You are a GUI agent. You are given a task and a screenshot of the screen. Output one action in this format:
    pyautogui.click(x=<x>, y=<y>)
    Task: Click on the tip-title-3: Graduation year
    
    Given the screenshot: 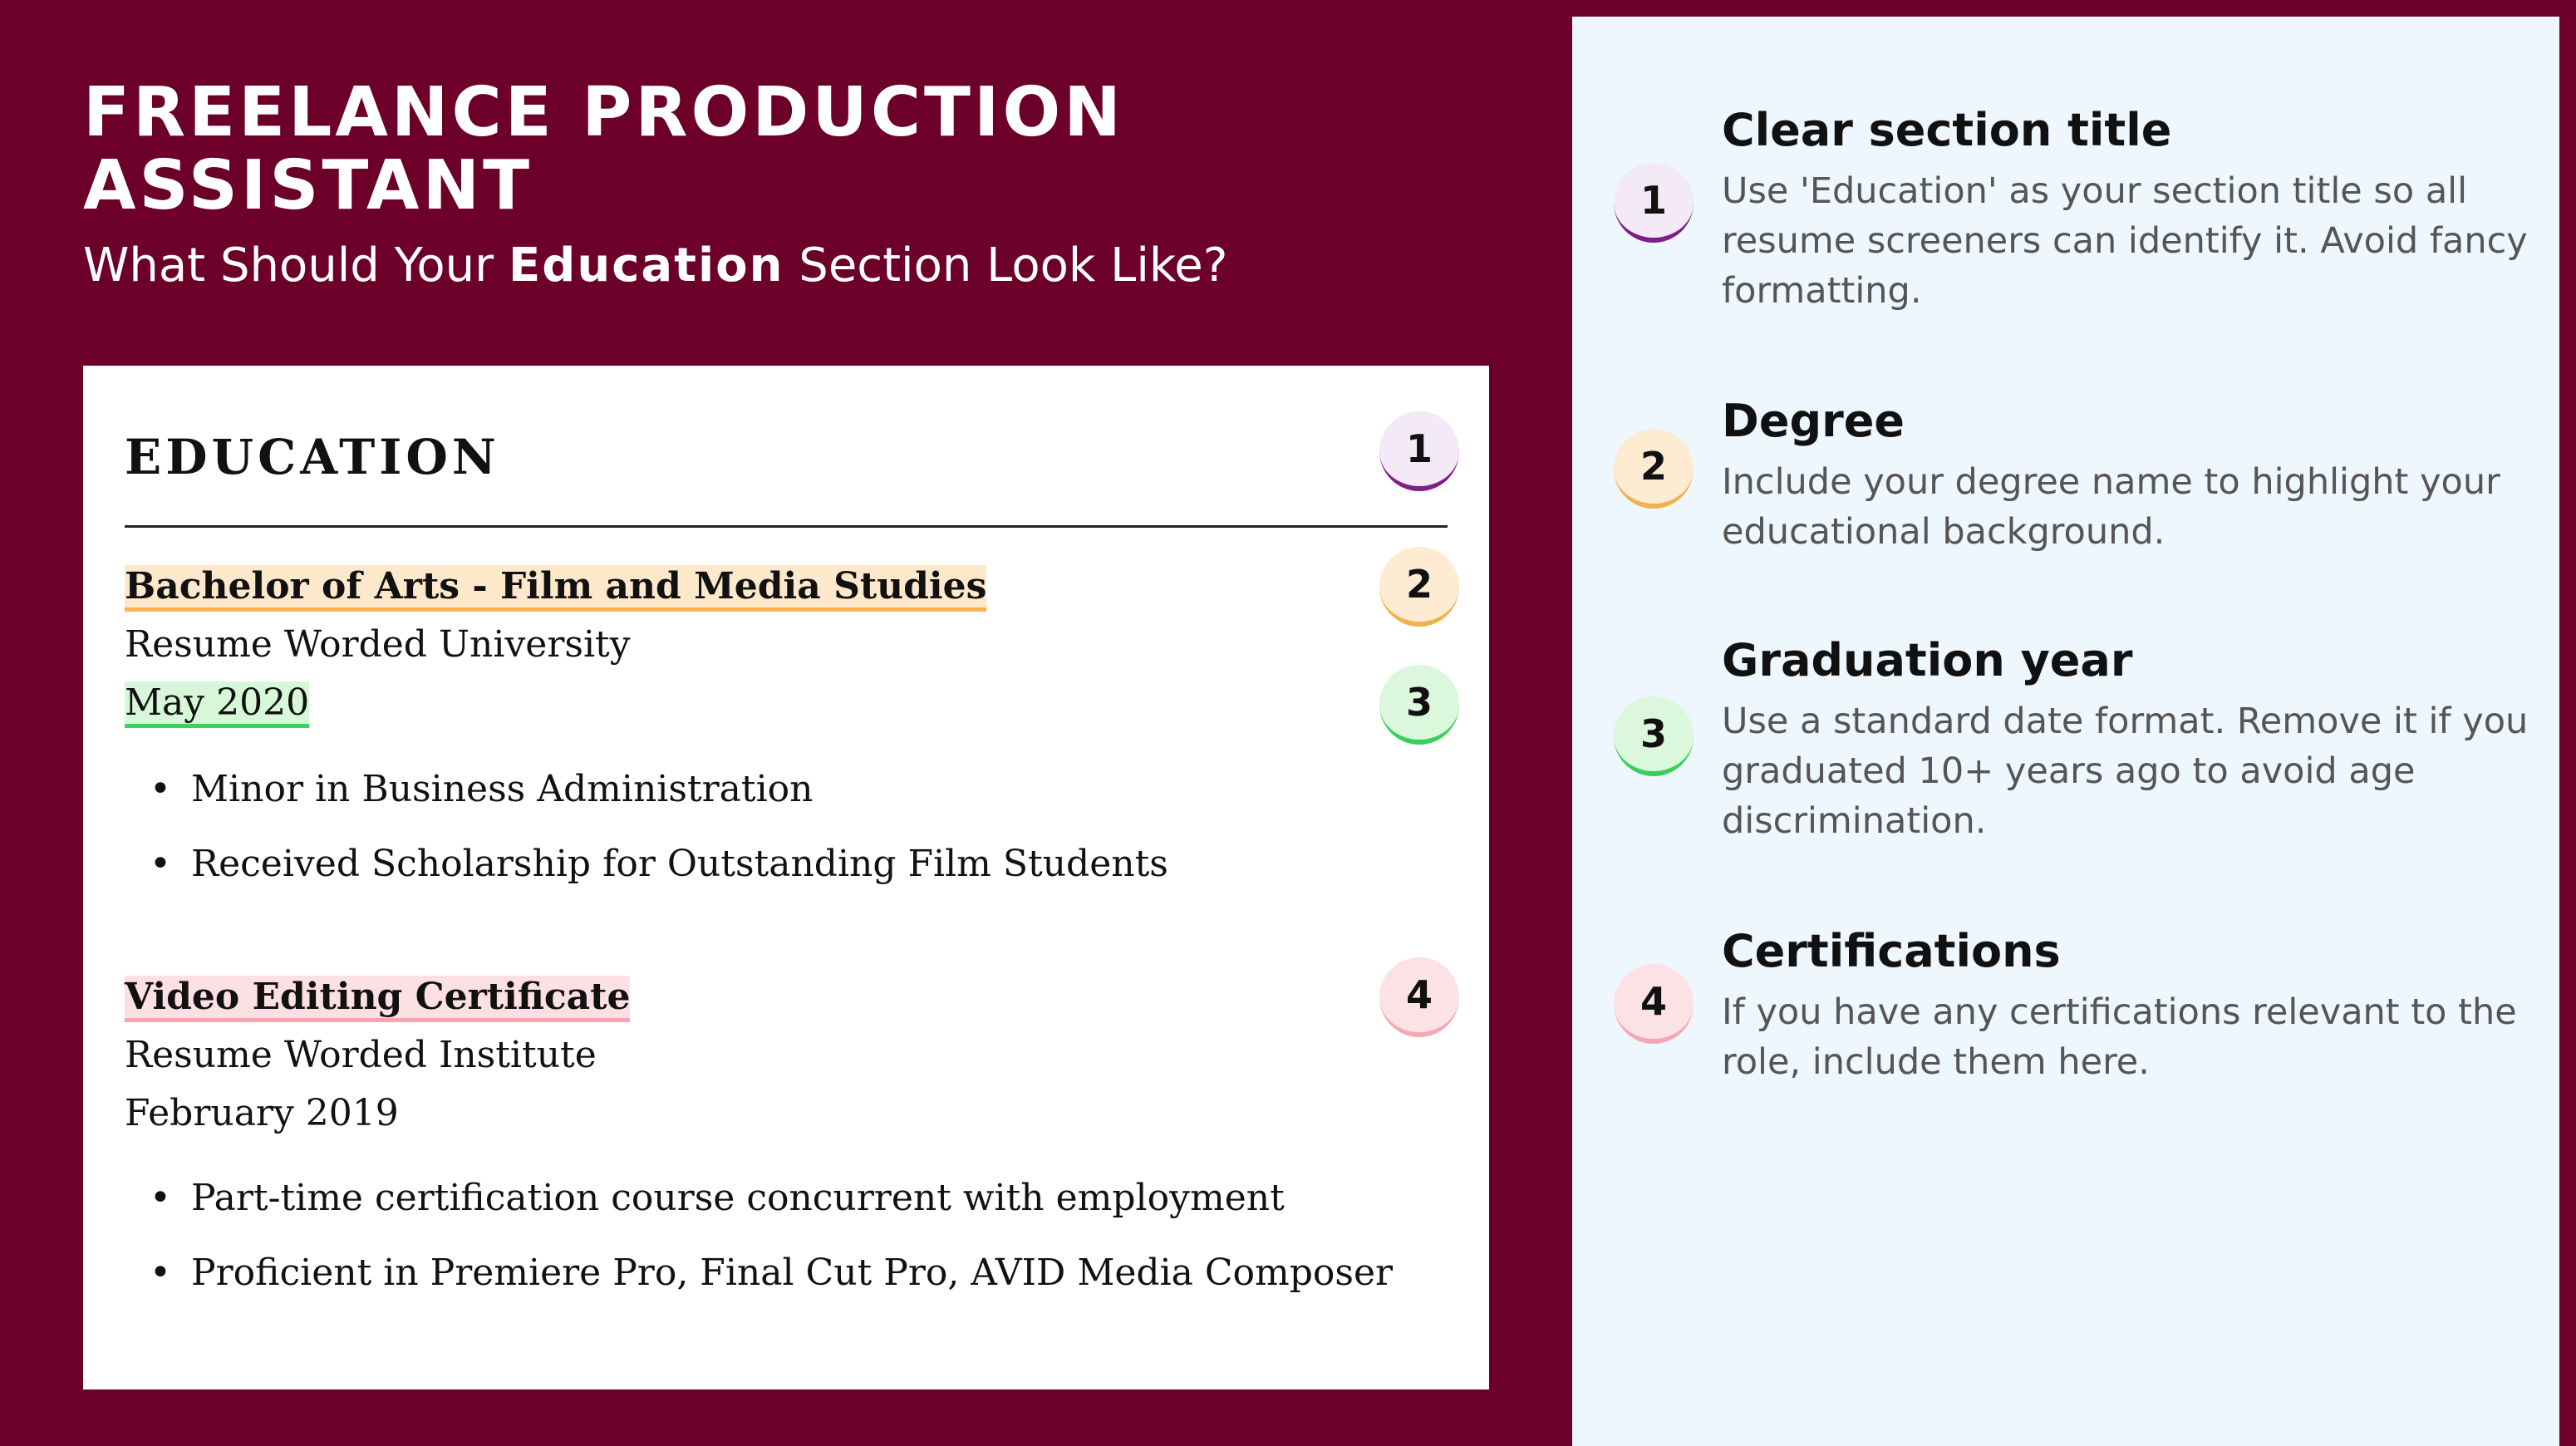 What is the action you would take?
    pyautogui.click(x=1927, y=660)
    